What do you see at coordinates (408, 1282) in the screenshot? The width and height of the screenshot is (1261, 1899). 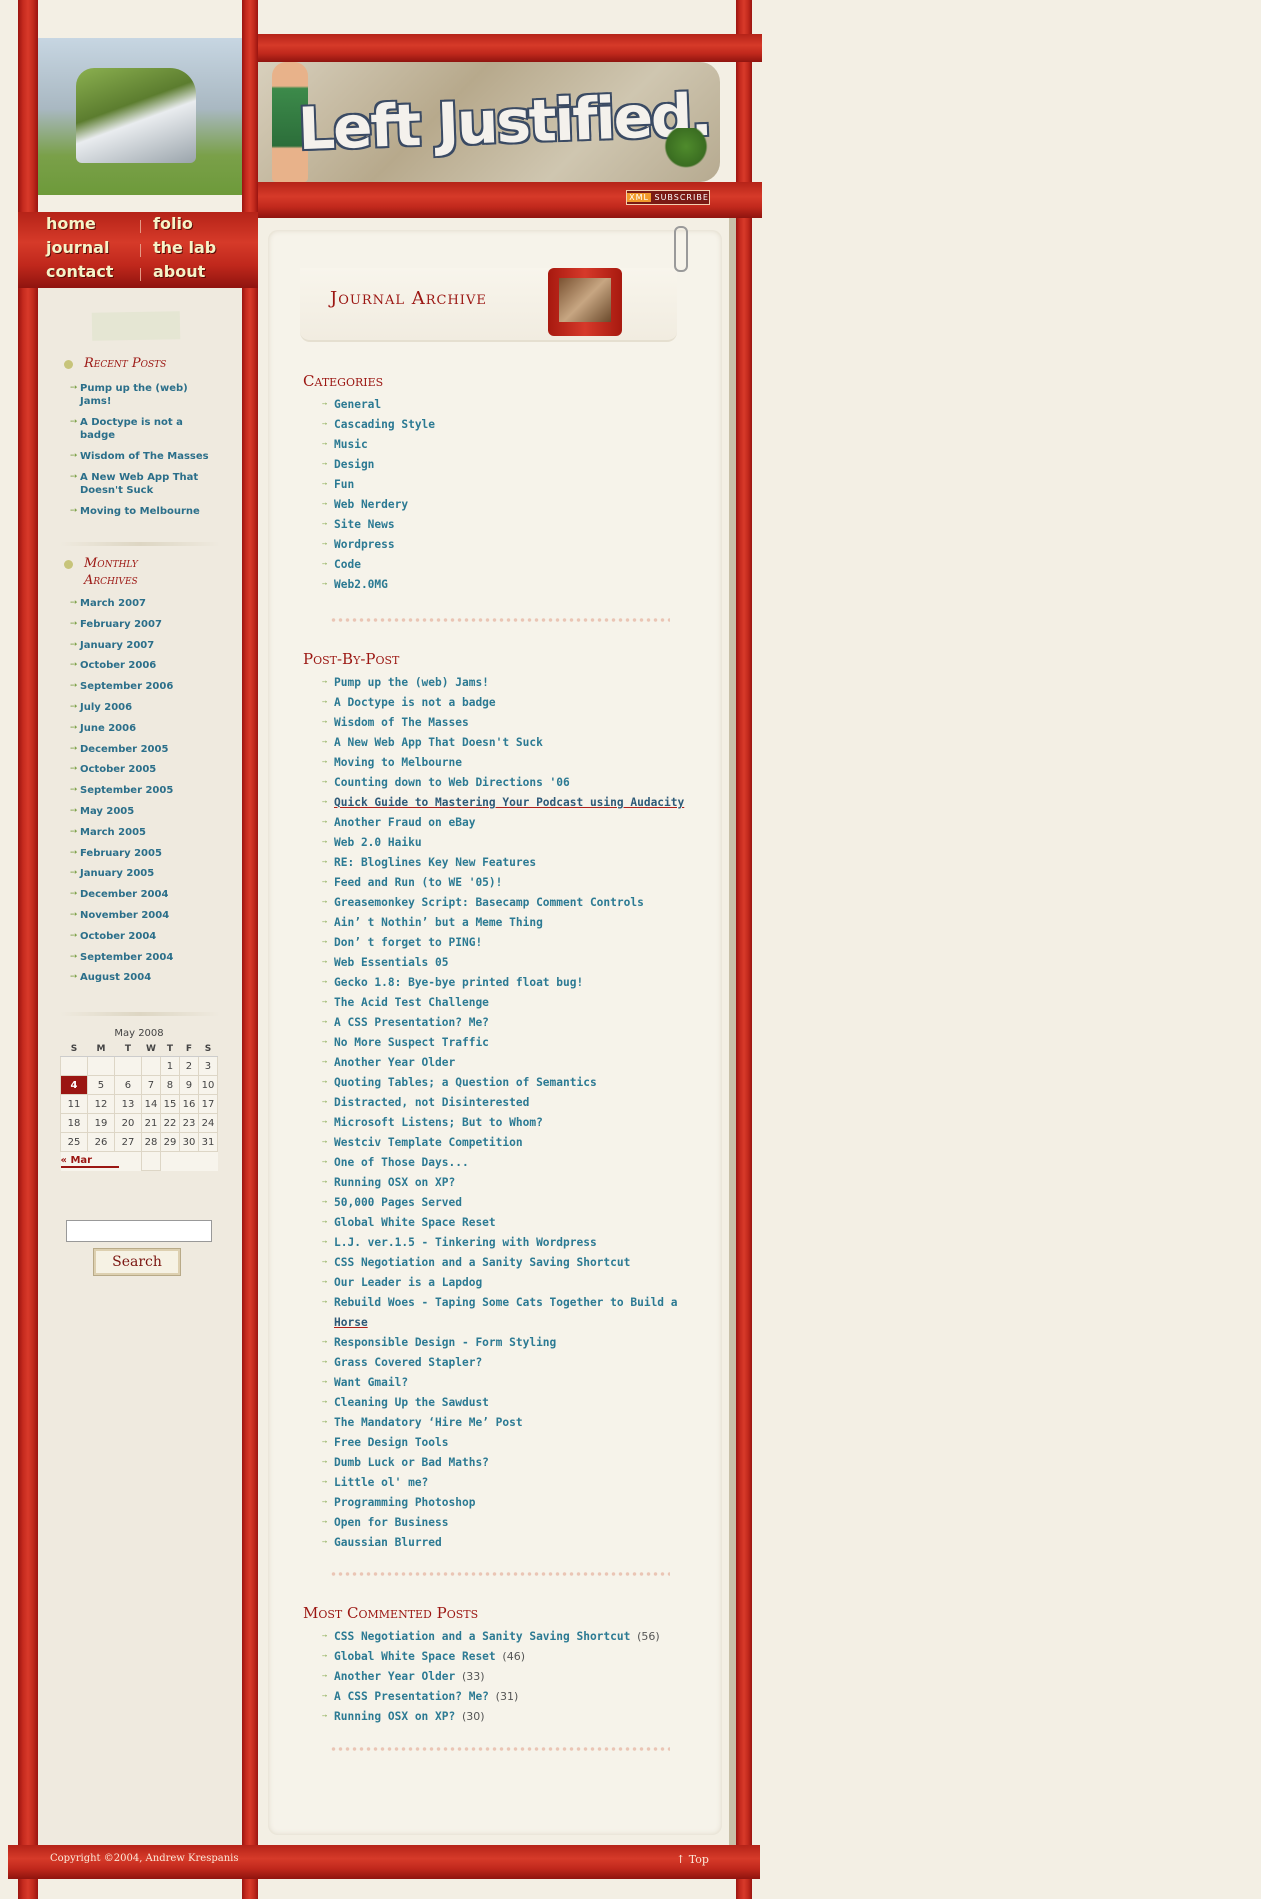 I see `post-link: Our Leader is a Lapdog` at bounding box center [408, 1282].